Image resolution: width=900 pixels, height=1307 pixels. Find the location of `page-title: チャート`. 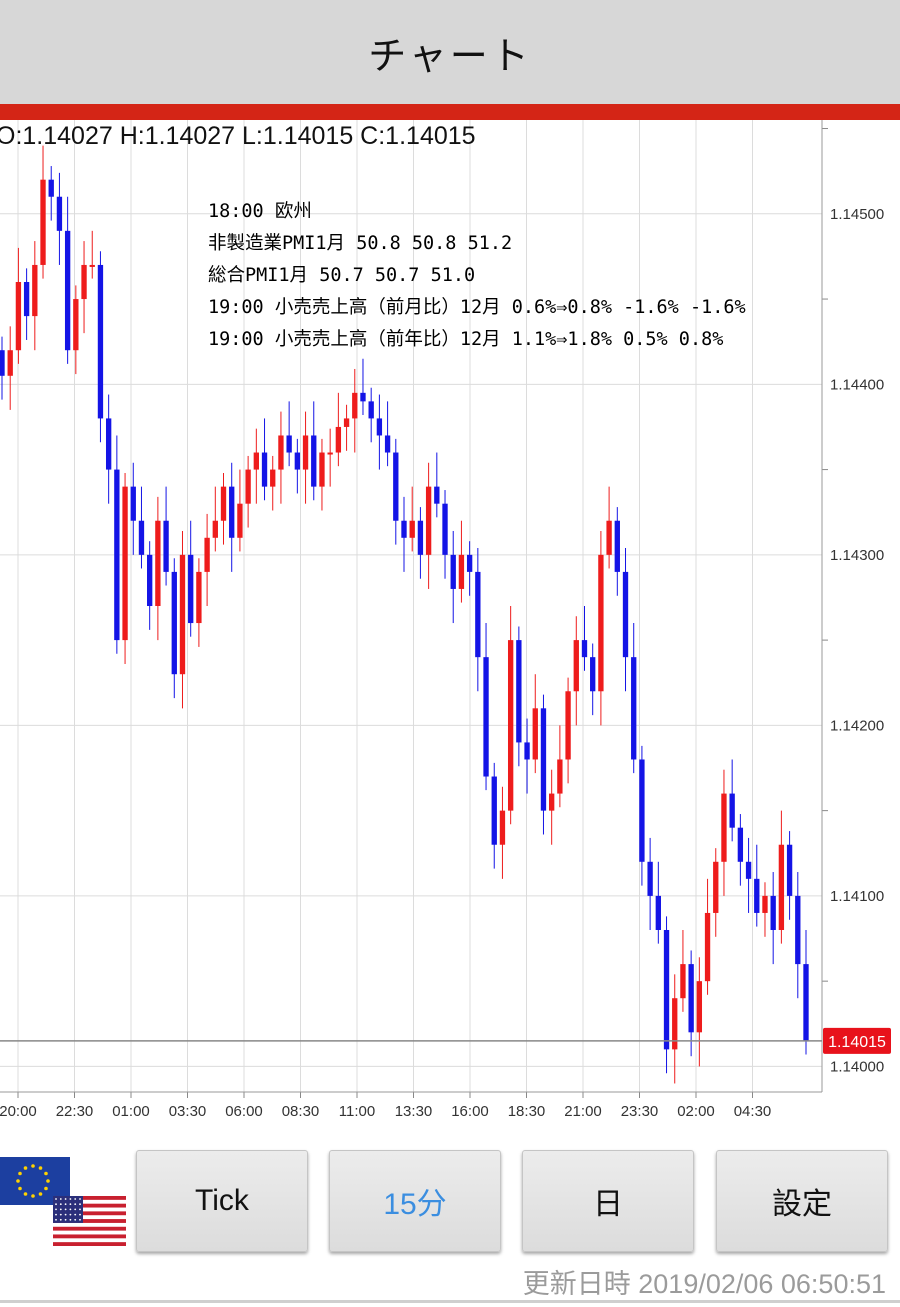

page-title: チャート is located at coordinates (450, 55).